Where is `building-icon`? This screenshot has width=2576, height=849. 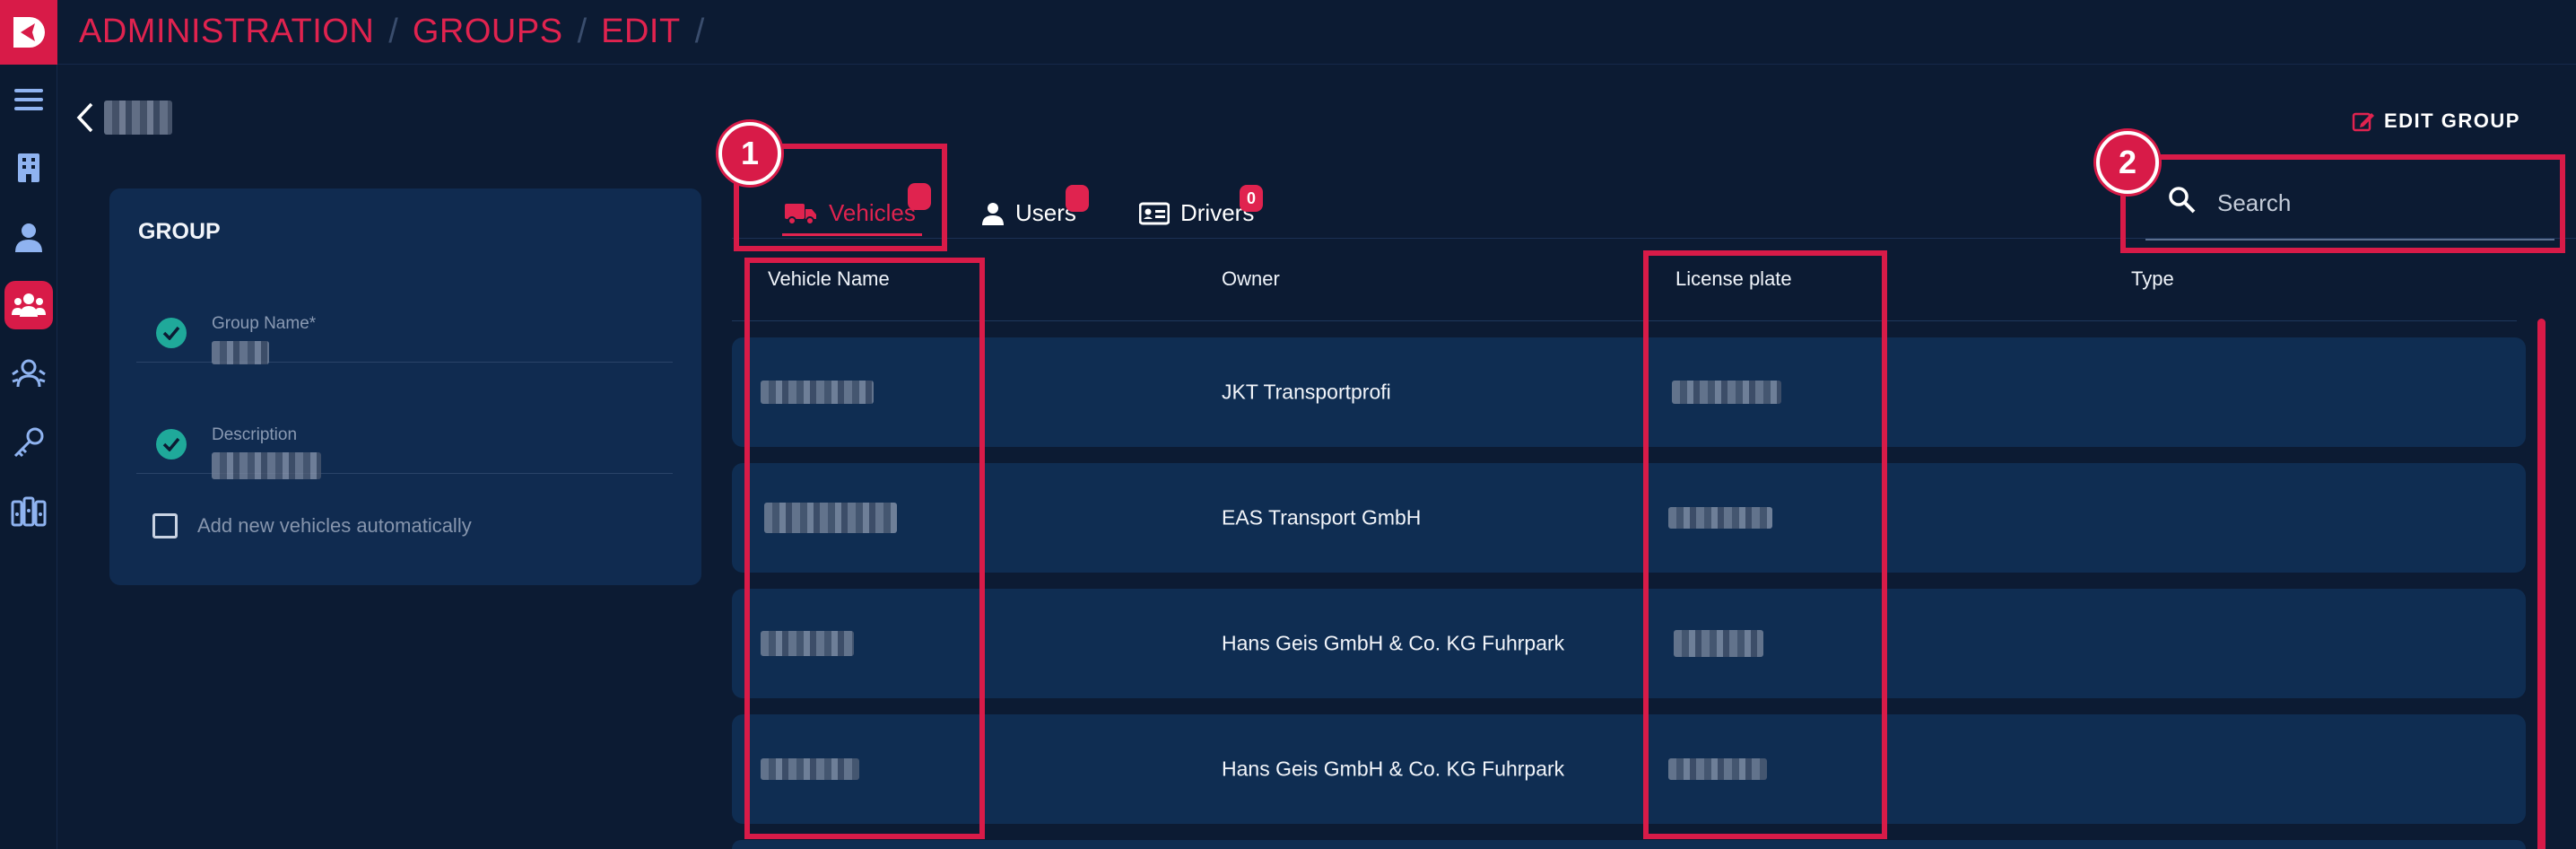
building-icon is located at coordinates (28, 167).